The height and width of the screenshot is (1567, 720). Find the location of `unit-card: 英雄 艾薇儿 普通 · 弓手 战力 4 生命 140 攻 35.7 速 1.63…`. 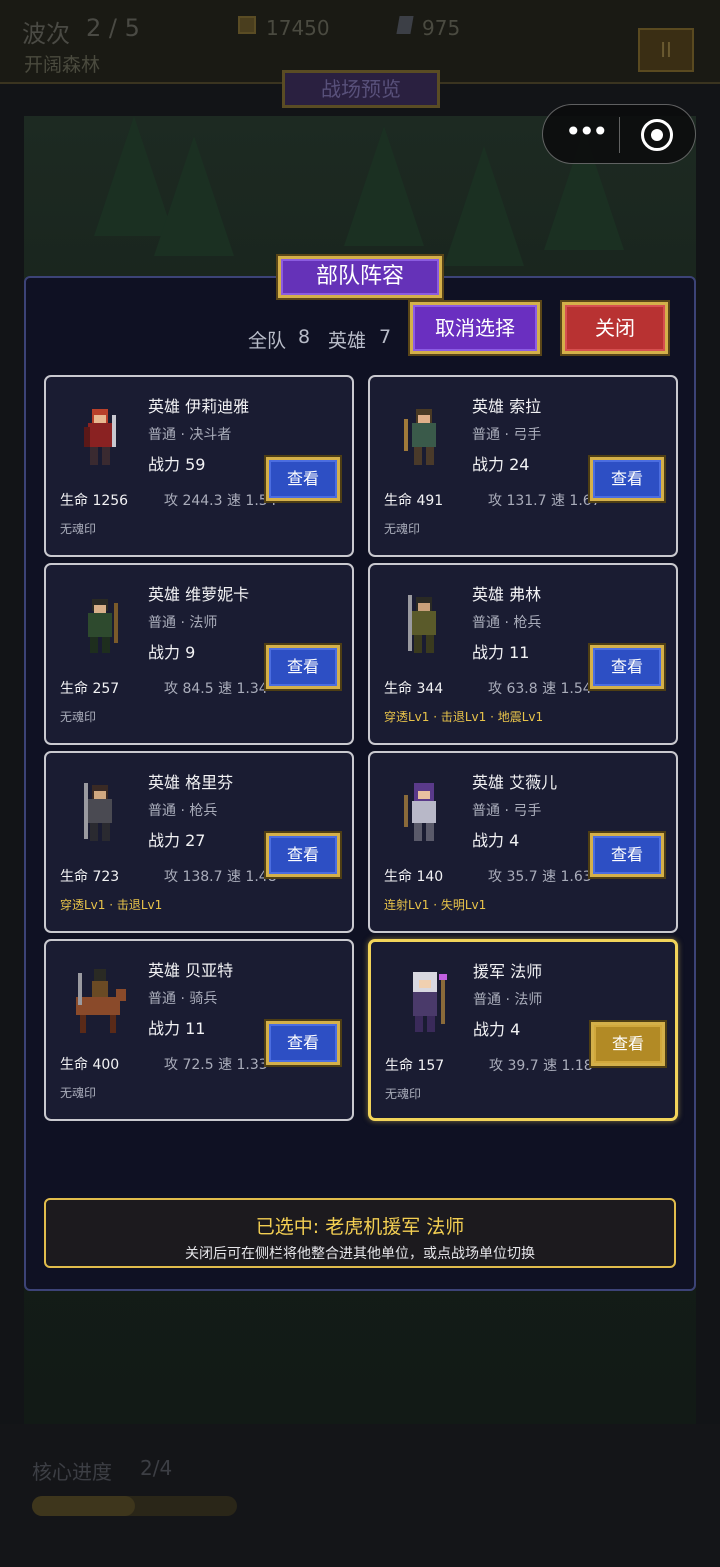

unit-card: 英雄 艾薇儿 普通 · 弓手 战力 4 生命 140 攻 35.7 速 1.63… is located at coordinates (523, 842).